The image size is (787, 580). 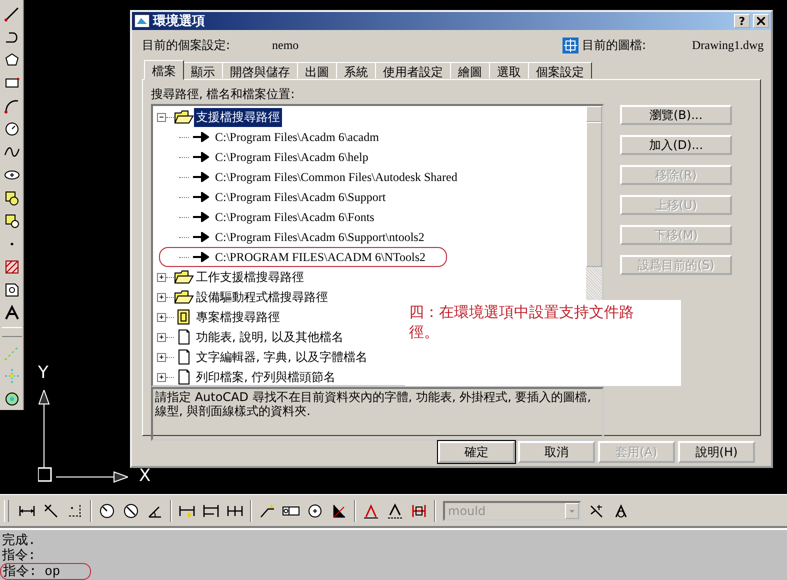 What do you see at coordinates (19, 555) in the screenshot?
I see `command-line: 指令:` at bounding box center [19, 555].